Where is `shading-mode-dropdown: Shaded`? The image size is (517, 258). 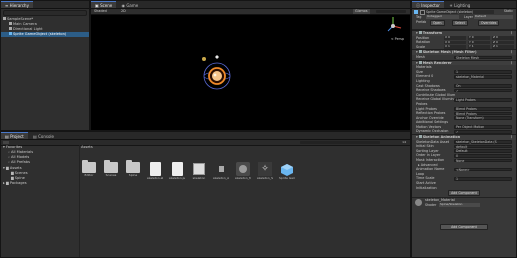 shading-mode-dropdown: Shaded is located at coordinates (100, 11).